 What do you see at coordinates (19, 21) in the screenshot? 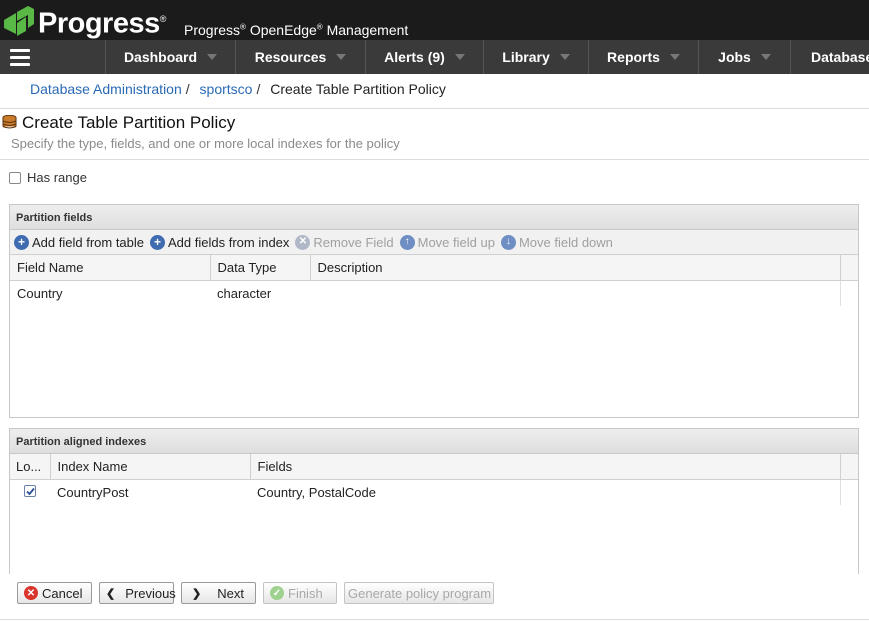
I see `progress-logo-icon` at bounding box center [19, 21].